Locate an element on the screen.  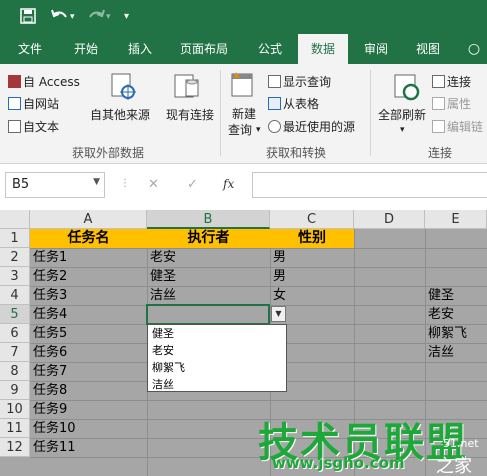
insert-function-button: fx is located at coordinates (228, 184).